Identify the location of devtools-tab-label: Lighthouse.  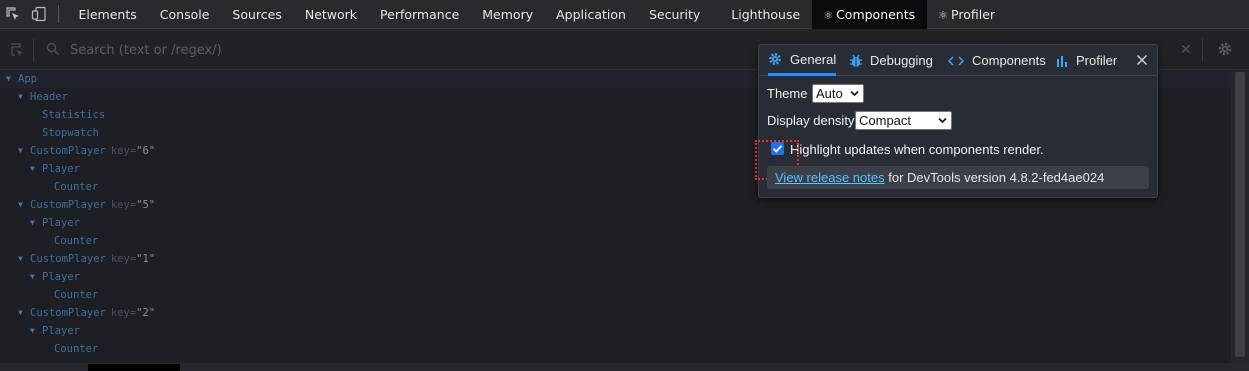
(766, 14).